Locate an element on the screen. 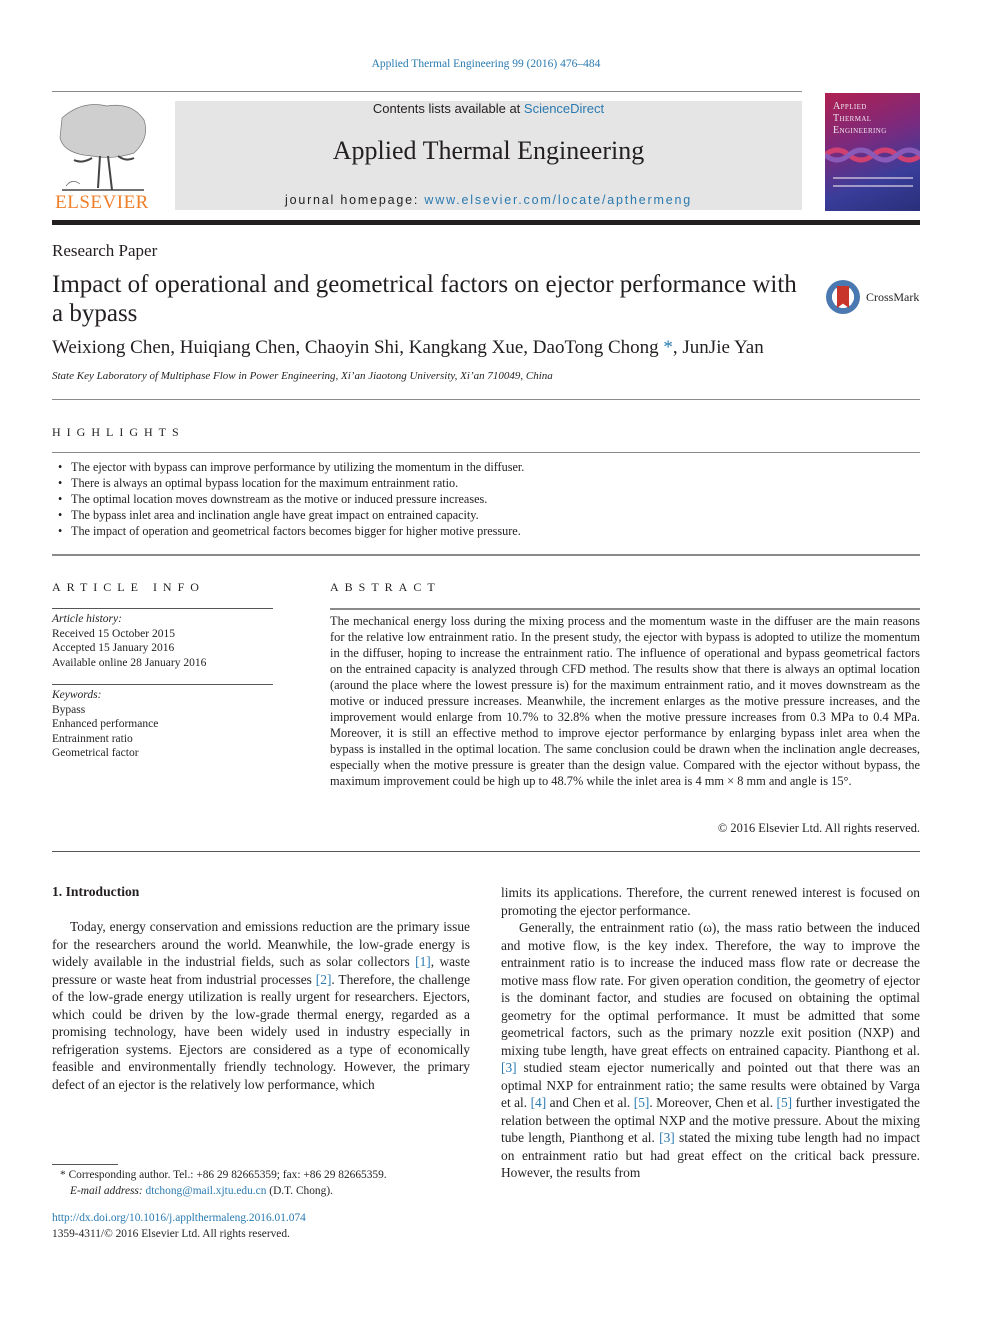  cover-title: Applied Thermal Engineering is located at coordinates (860, 119).